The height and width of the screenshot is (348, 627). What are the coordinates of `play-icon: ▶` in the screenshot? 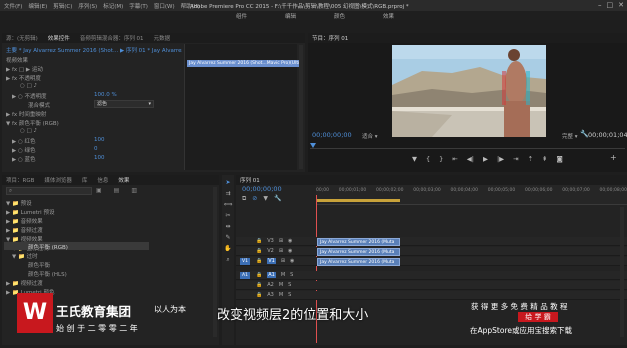 It's located at (485, 159).